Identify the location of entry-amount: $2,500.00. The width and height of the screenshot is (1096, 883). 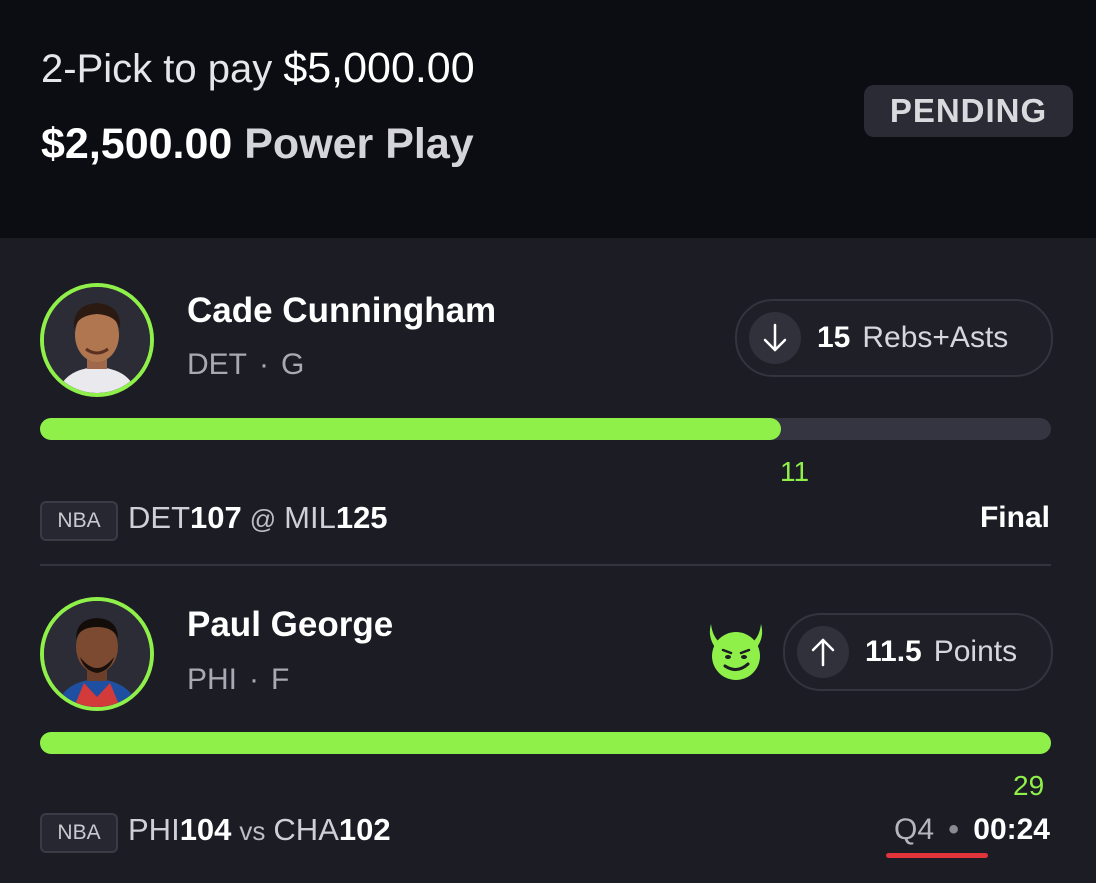
(137, 144).